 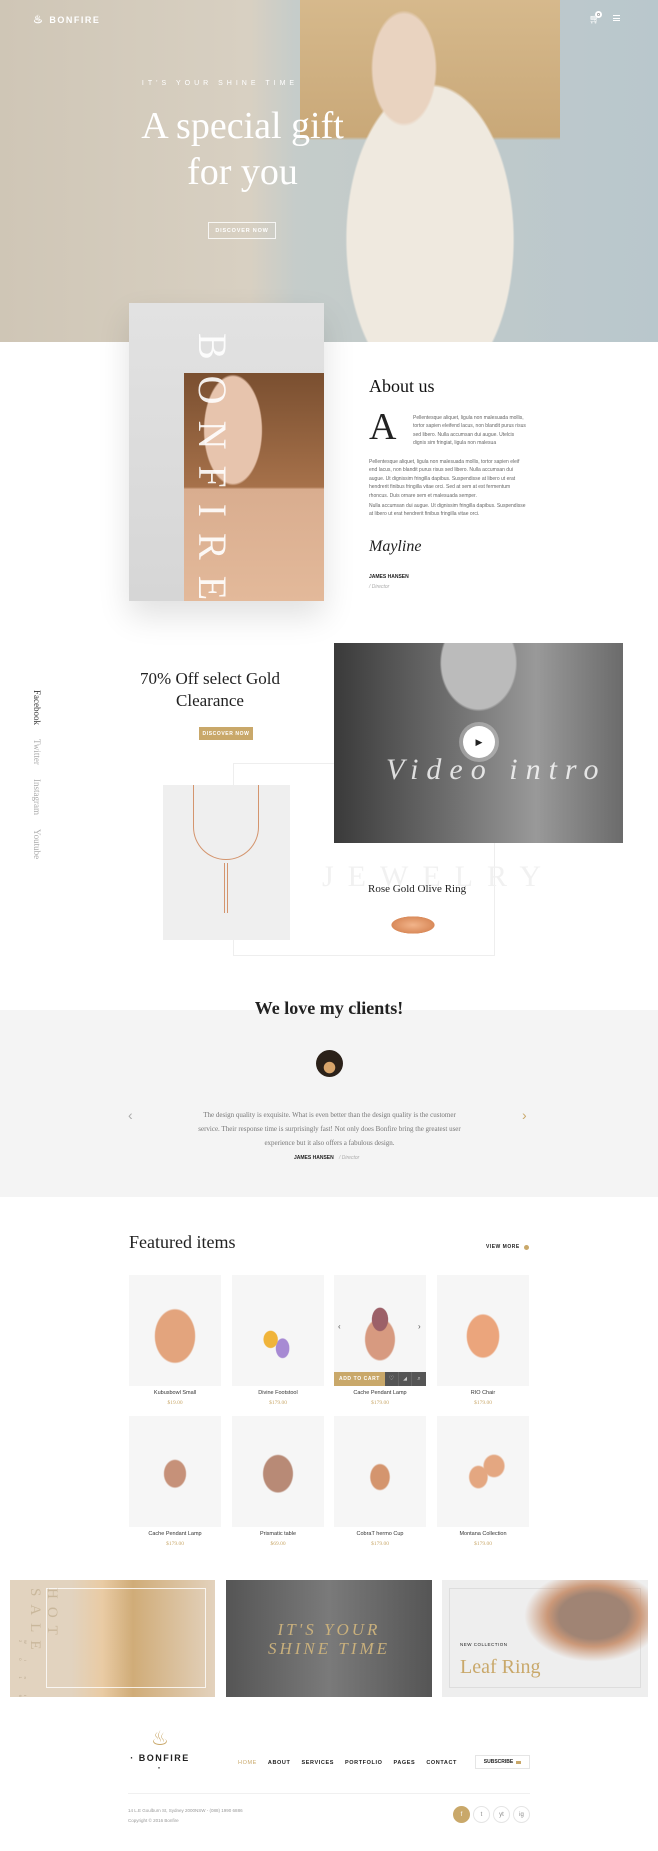 What do you see at coordinates (491, 1814) in the screenshot?
I see `footer-social: f t yt ig` at bounding box center [491, 1814].